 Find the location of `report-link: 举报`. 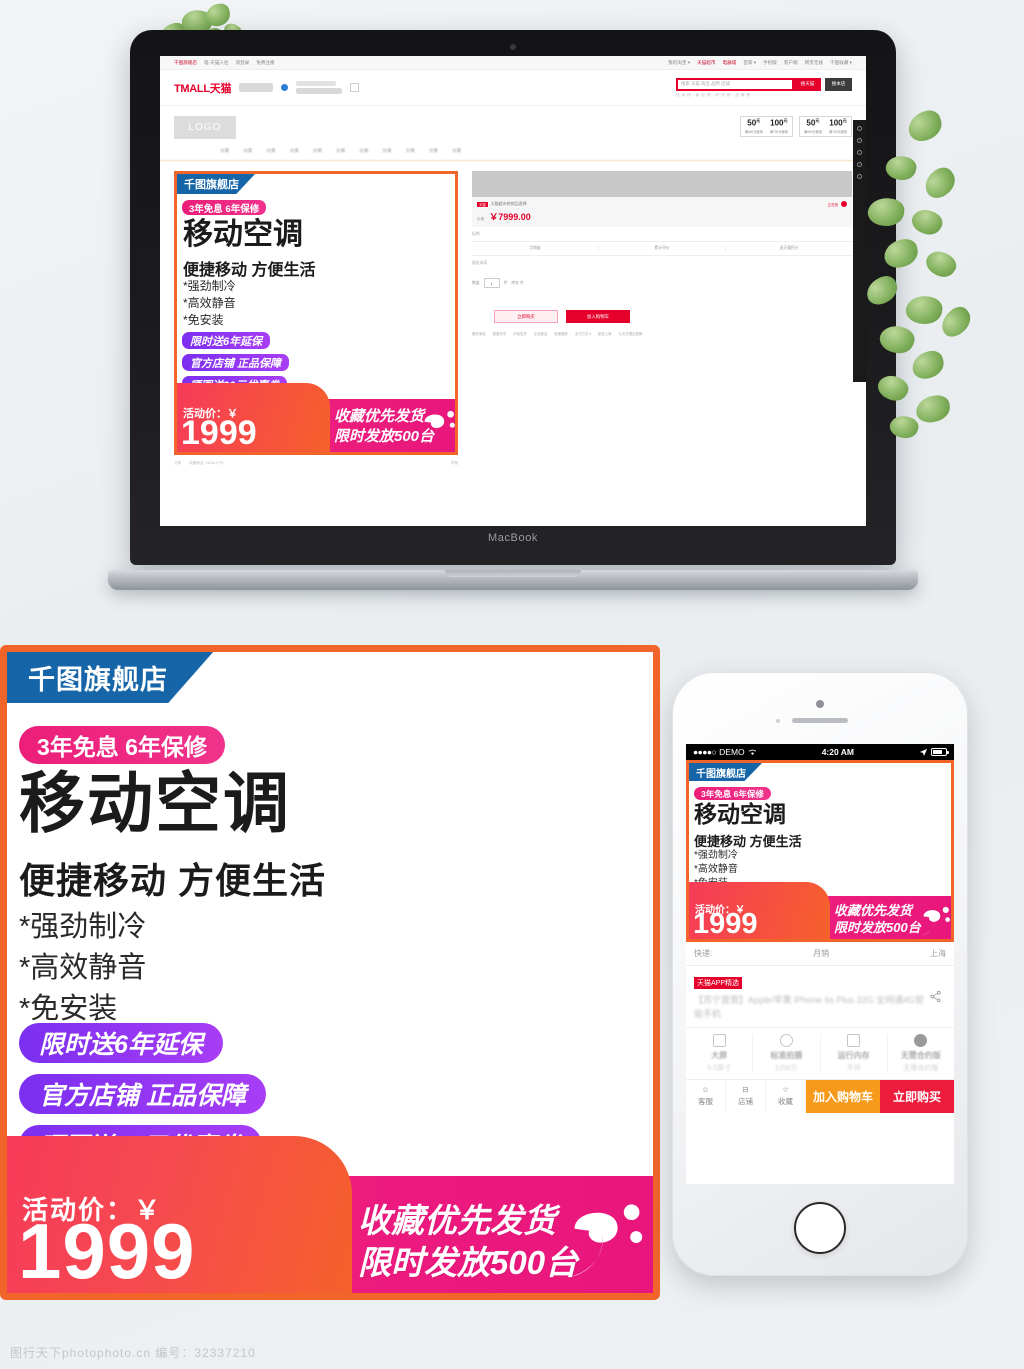

report-link: 举报 is located at coordinates (454, 463).